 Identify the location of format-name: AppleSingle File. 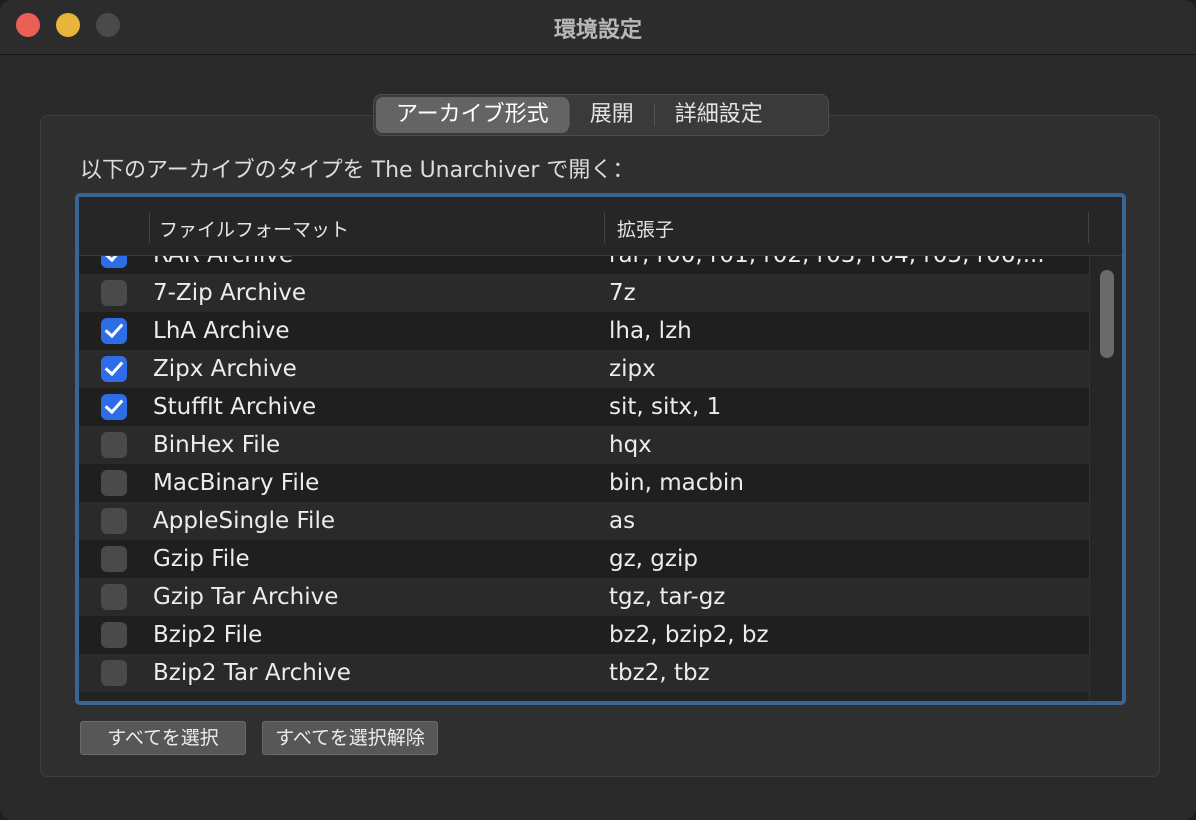
(244, 521).